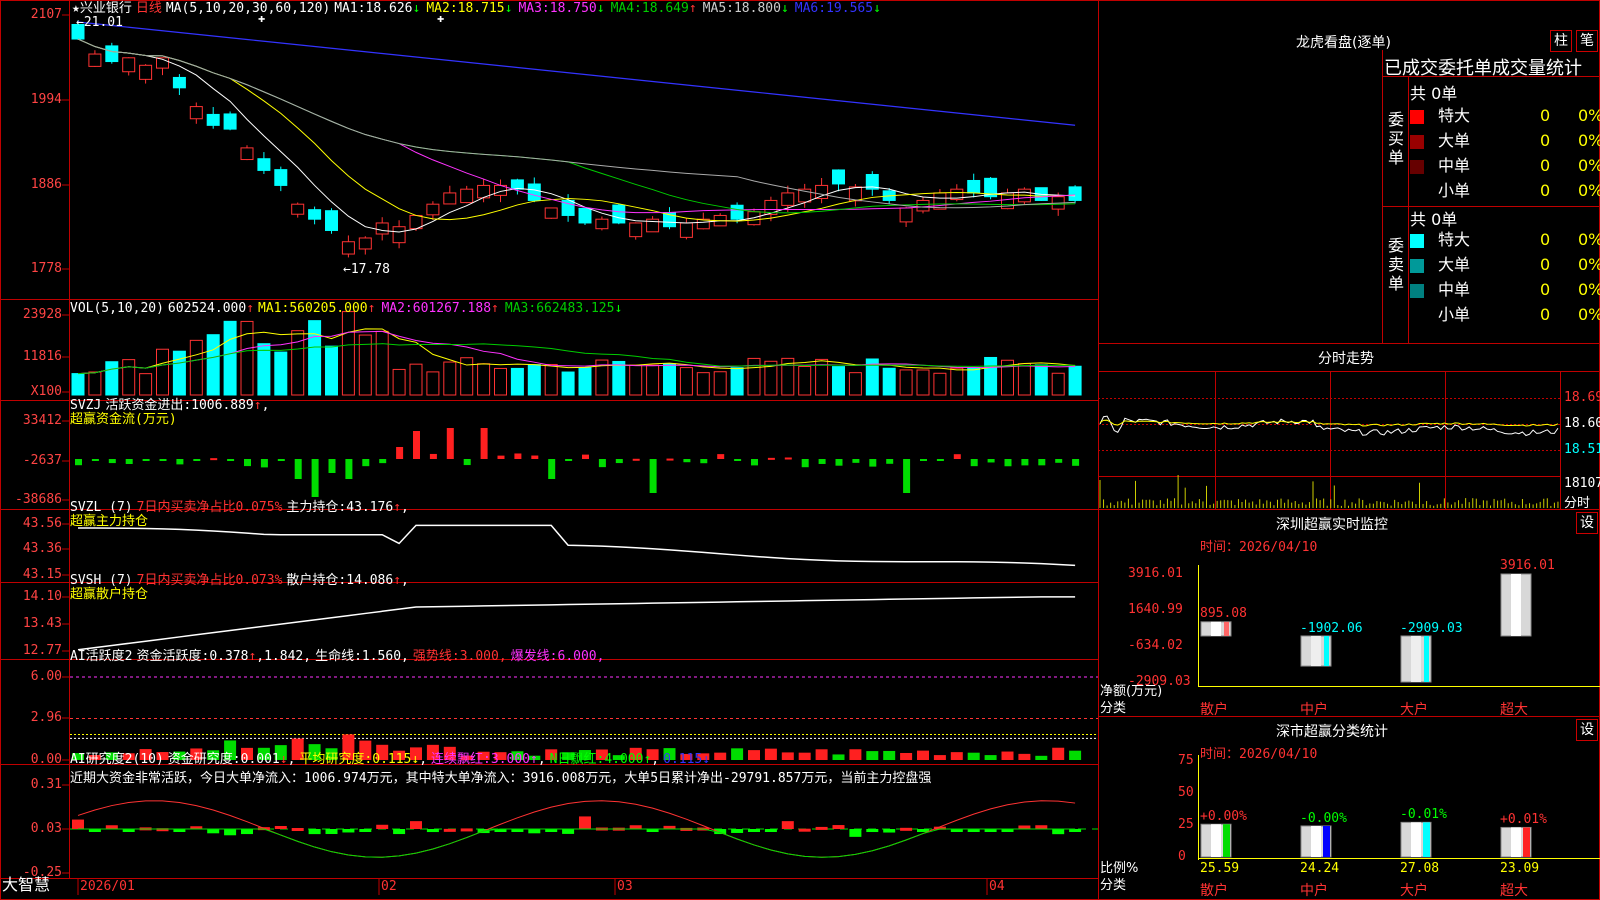 The width and height of the screenshot is (1600, 900). What do you see at coordinates (1582, 423) in the screenshot?
I see `intraday-price-mid: 18.60` at bounding box center [1582, 423].